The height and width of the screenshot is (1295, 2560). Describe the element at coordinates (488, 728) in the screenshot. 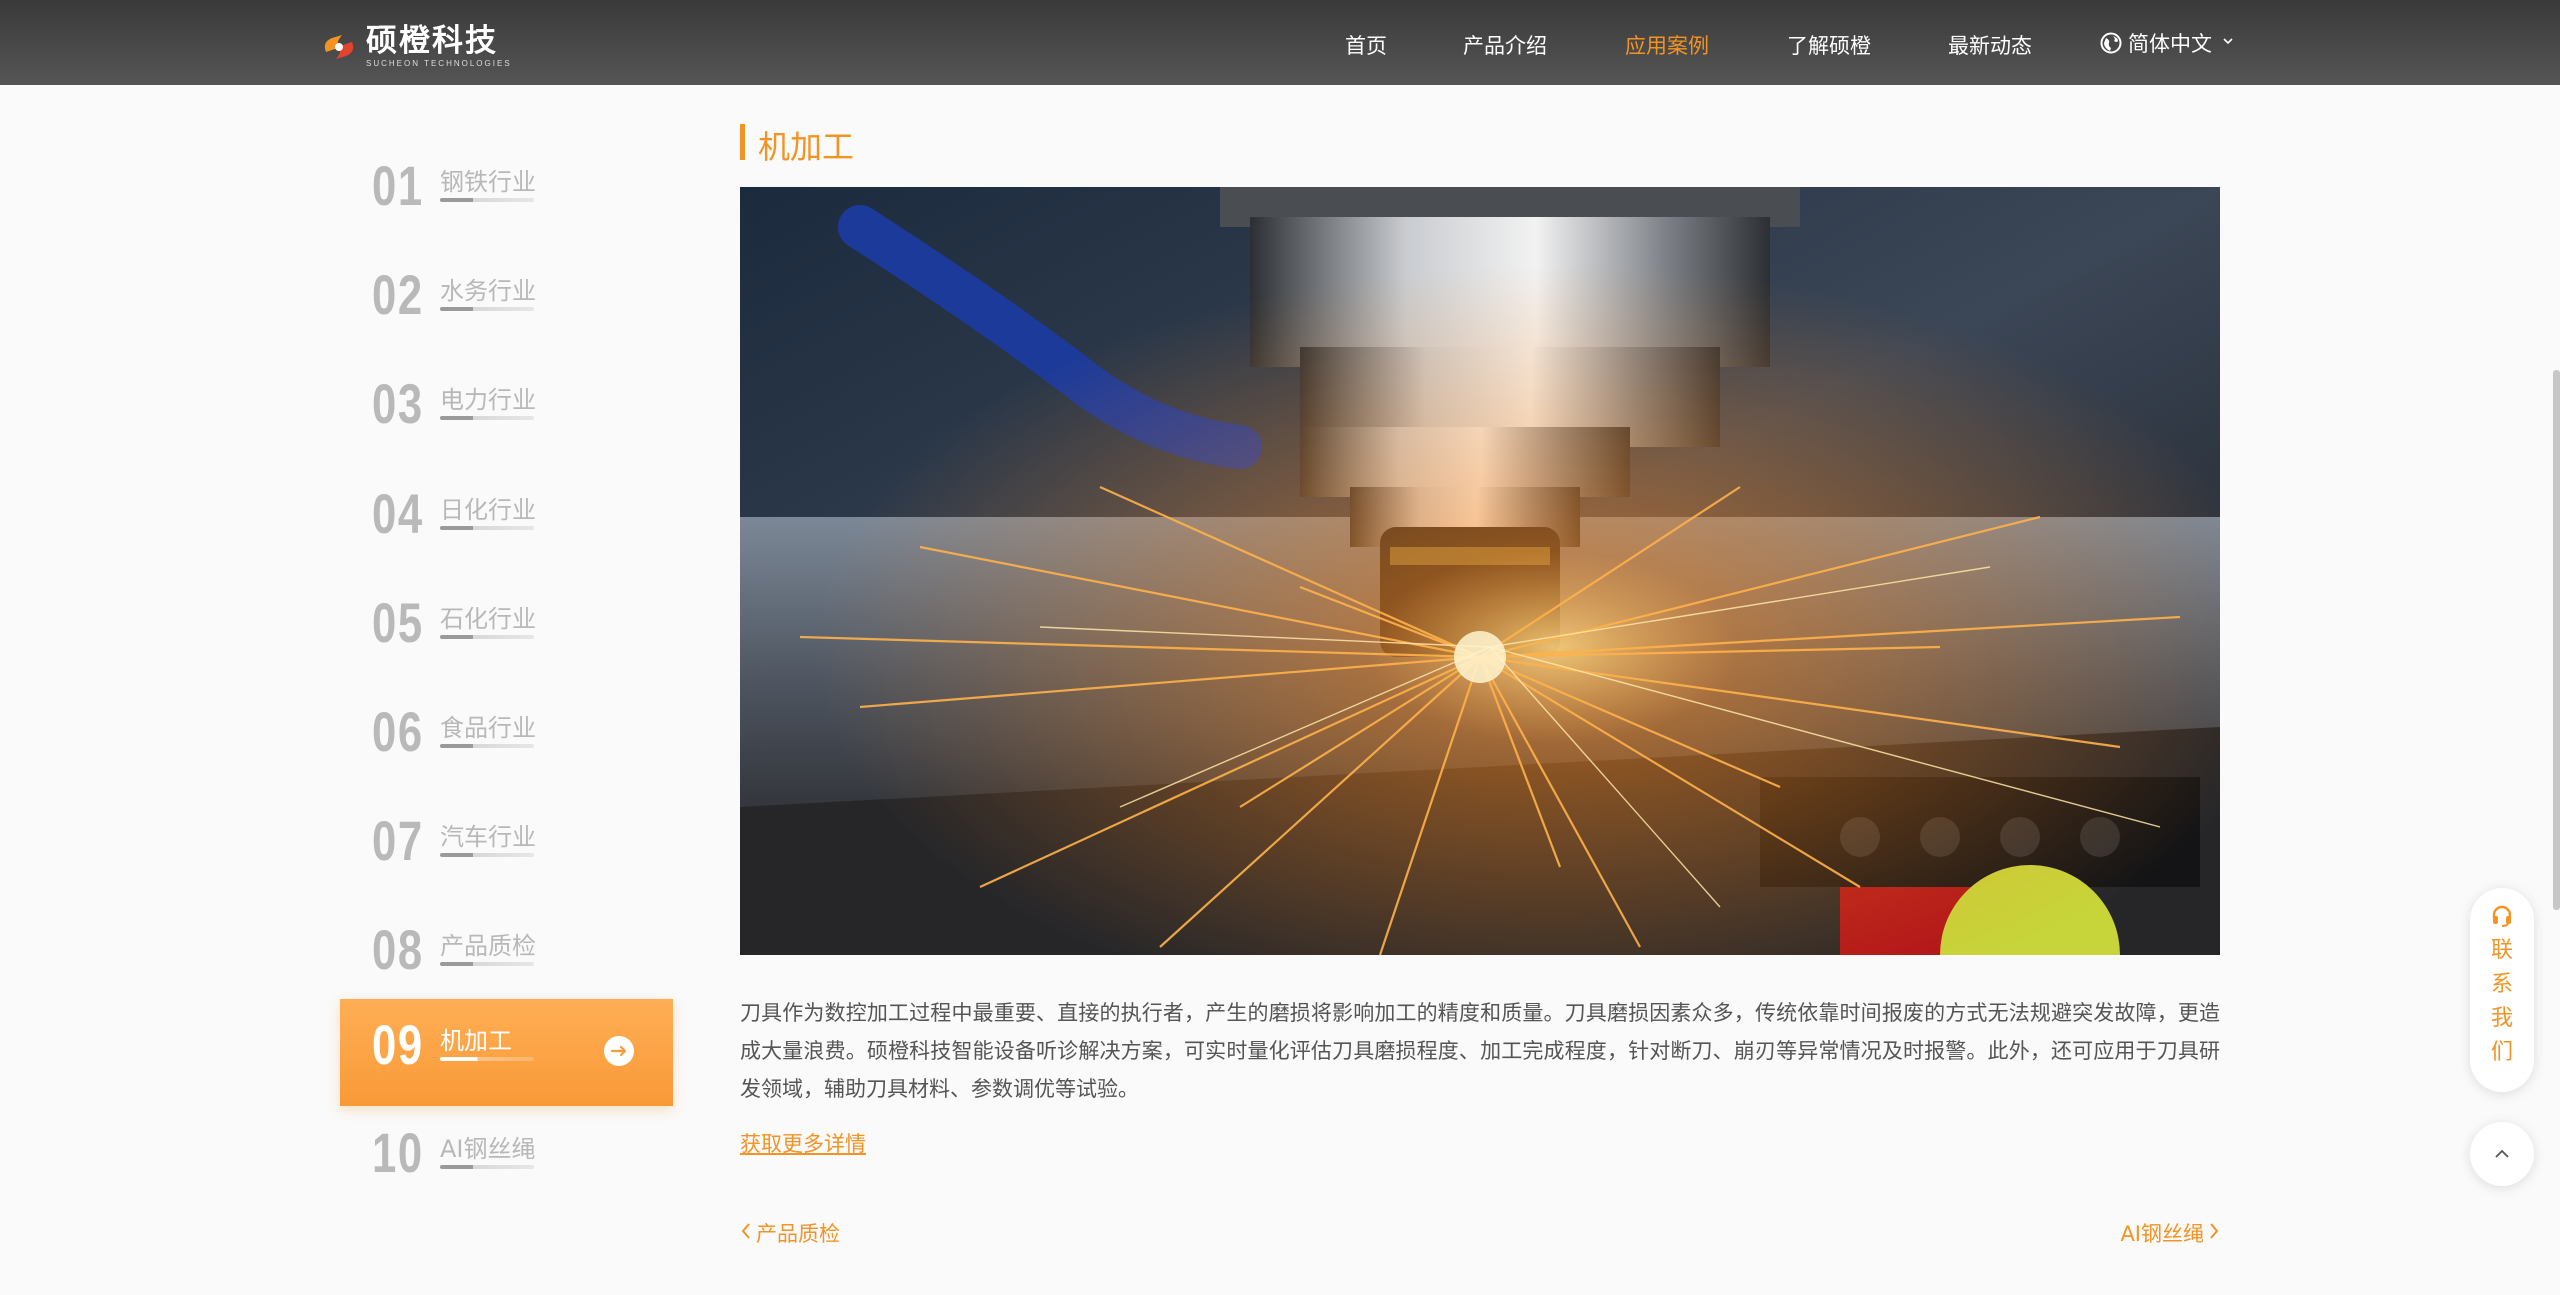

I see `sidebar-item-label: 食品行业` at that location.